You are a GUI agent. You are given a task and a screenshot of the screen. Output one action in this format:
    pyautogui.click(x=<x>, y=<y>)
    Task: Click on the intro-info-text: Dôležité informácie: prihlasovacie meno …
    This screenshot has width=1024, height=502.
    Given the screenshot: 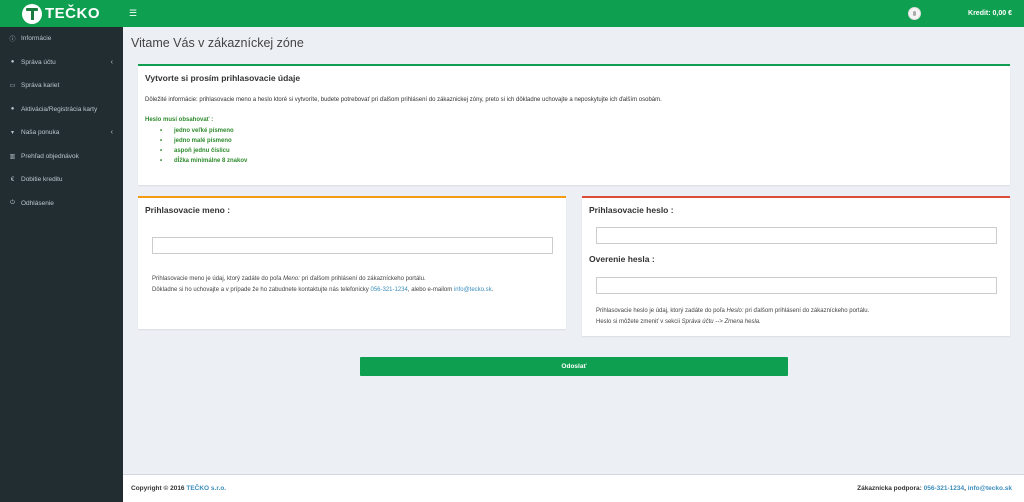 What is the action you would take?
    pyautogui.click(x=403, y=100)
    